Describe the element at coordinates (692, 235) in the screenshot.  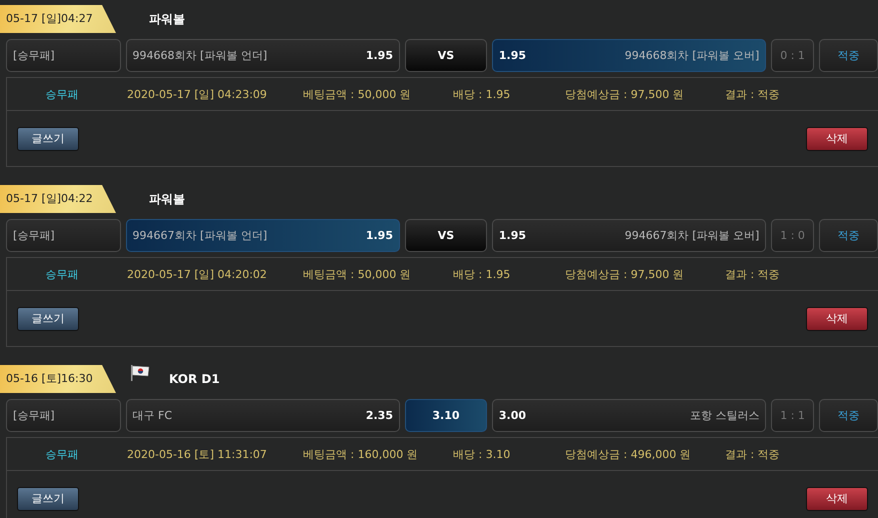
I see `team-name: 994667회차 [파워볼 오버]` at that location.